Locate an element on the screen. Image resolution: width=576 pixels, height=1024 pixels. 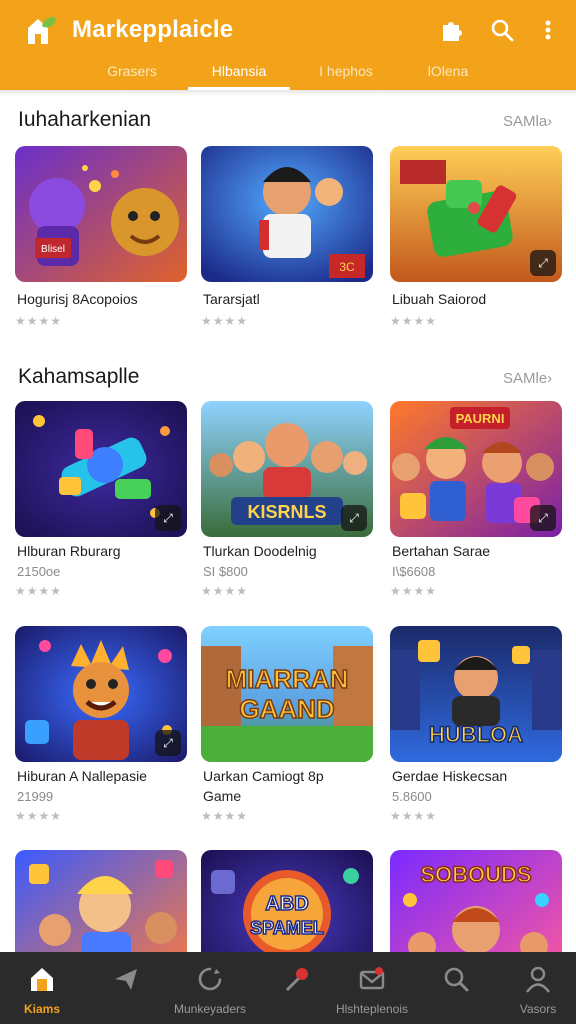
mail-icon is located at coordinates (372, 979).